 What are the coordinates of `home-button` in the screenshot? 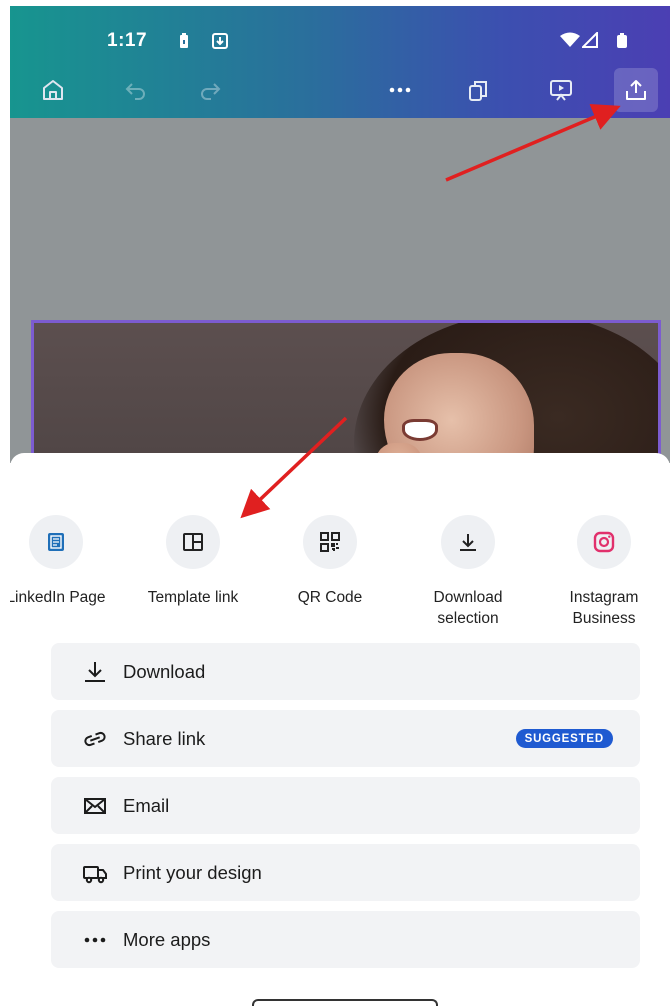 It's located at (53, 90).